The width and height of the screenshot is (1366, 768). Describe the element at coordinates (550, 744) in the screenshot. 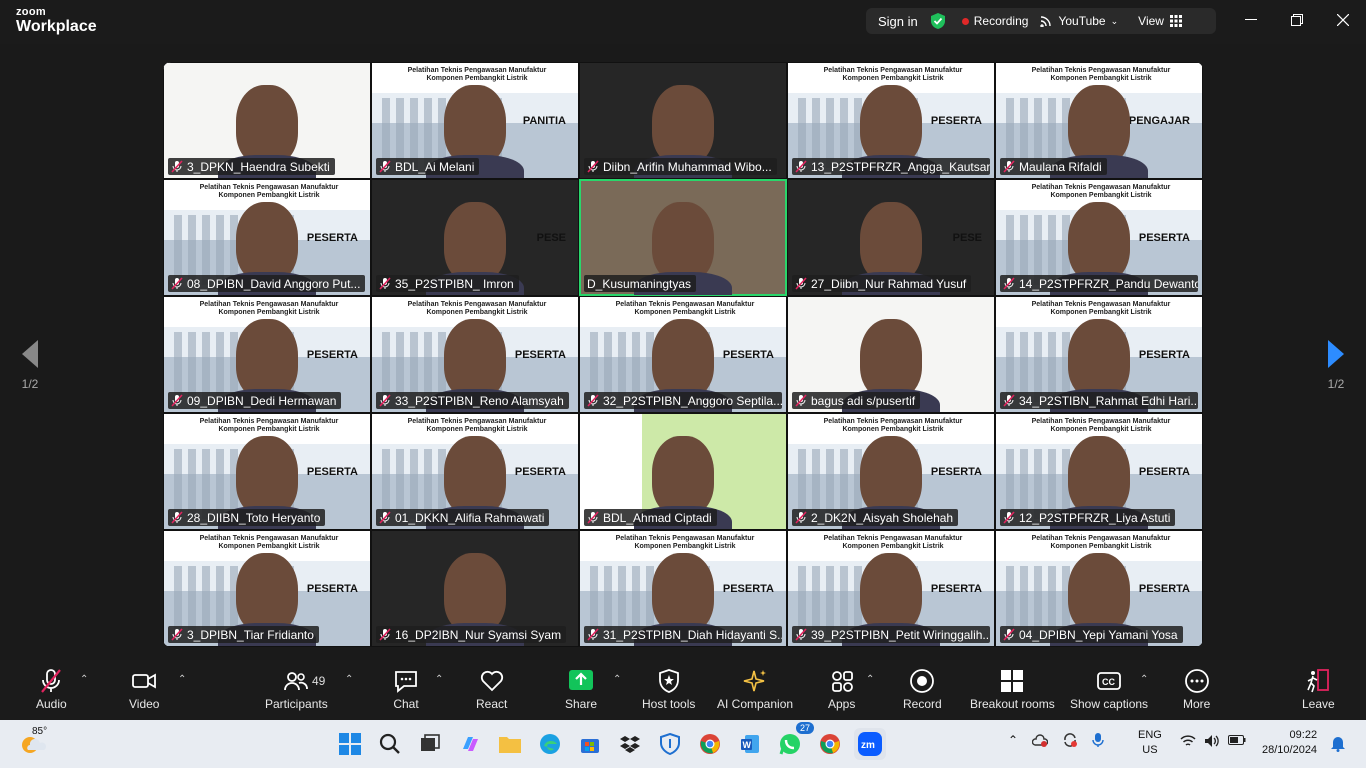

I see `edge-button` at that location.